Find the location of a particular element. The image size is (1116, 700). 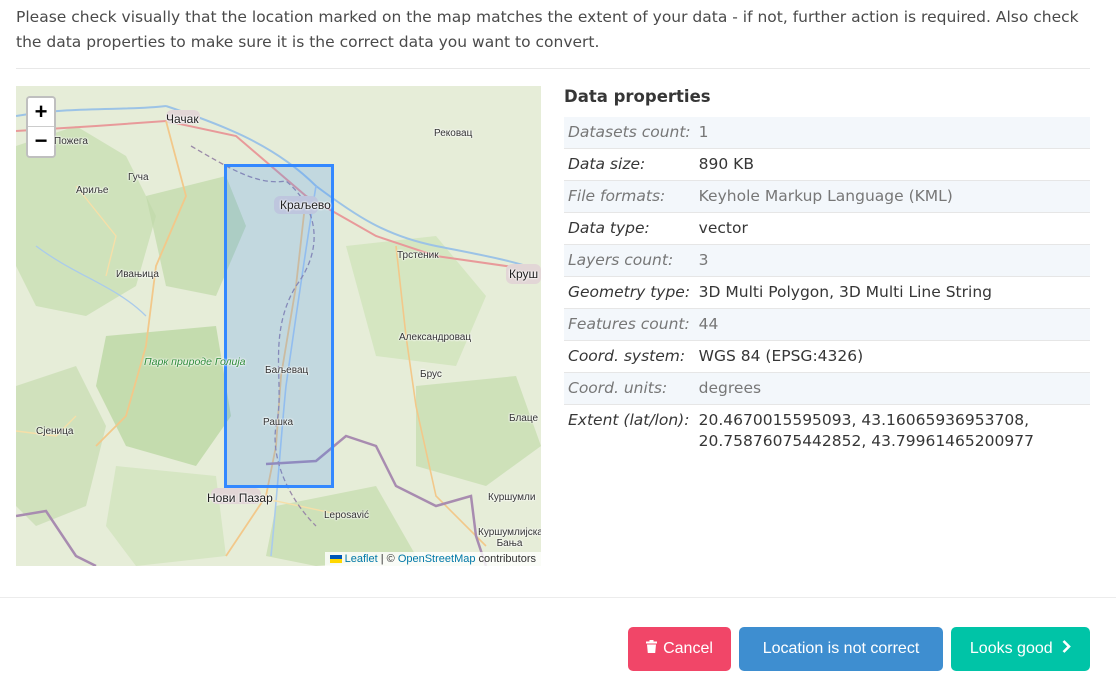

place-label: Александровац is located at coordinates (435, 337).